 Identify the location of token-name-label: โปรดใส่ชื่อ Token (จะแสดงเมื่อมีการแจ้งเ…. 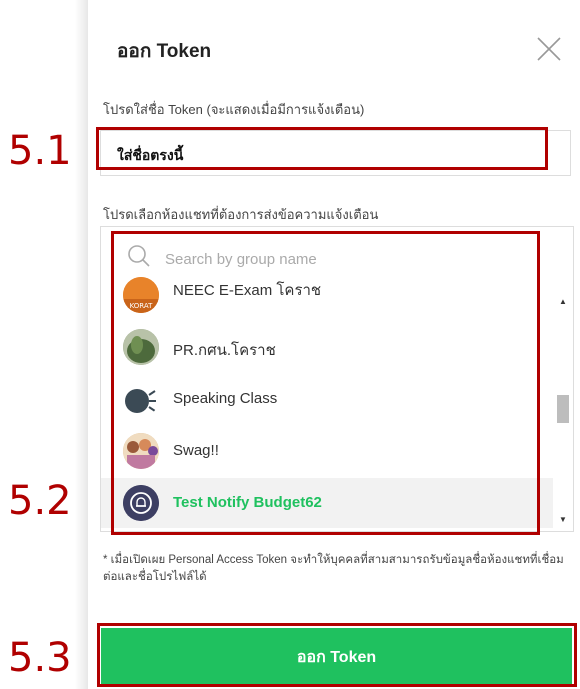
(234, 109).